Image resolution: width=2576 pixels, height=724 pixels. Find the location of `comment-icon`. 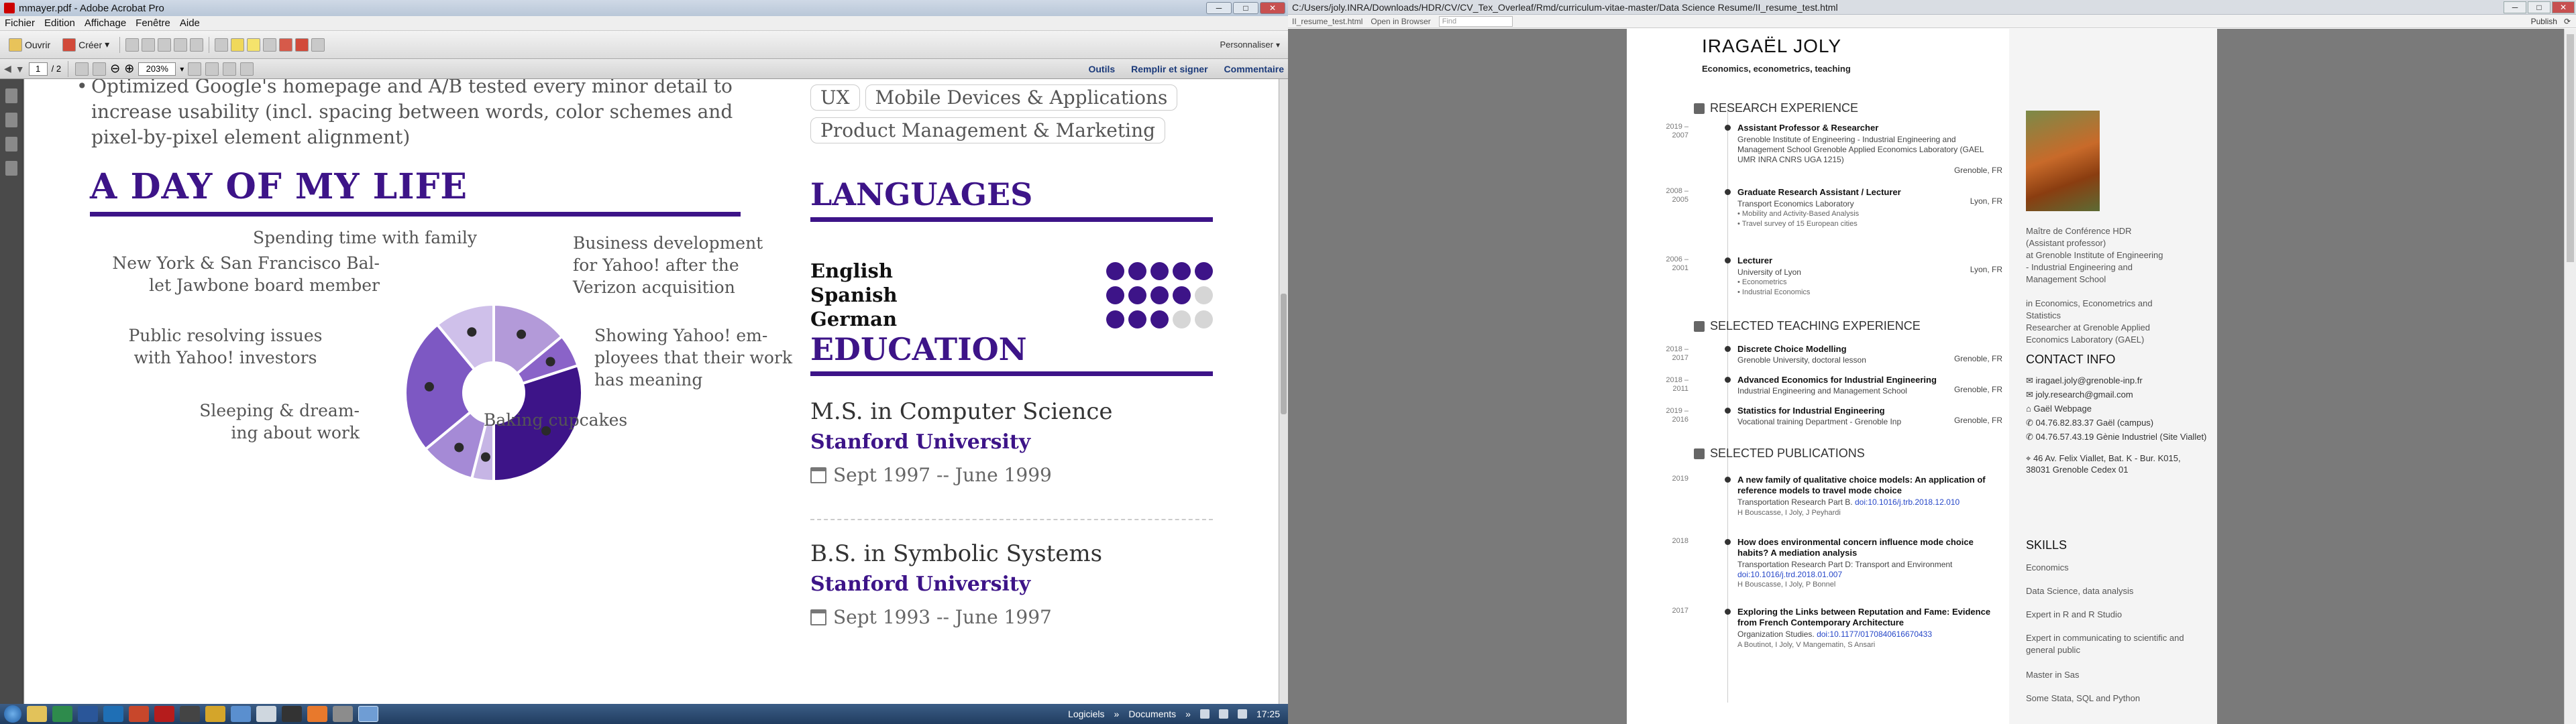

comment-icon is located at coordinates (238, 45).